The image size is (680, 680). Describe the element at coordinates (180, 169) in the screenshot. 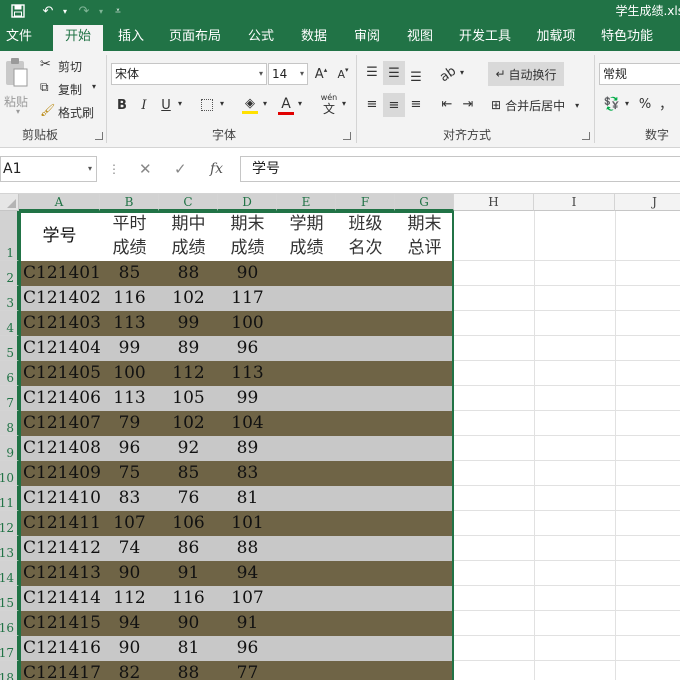

I see `enter-icon: ✓` at that location.